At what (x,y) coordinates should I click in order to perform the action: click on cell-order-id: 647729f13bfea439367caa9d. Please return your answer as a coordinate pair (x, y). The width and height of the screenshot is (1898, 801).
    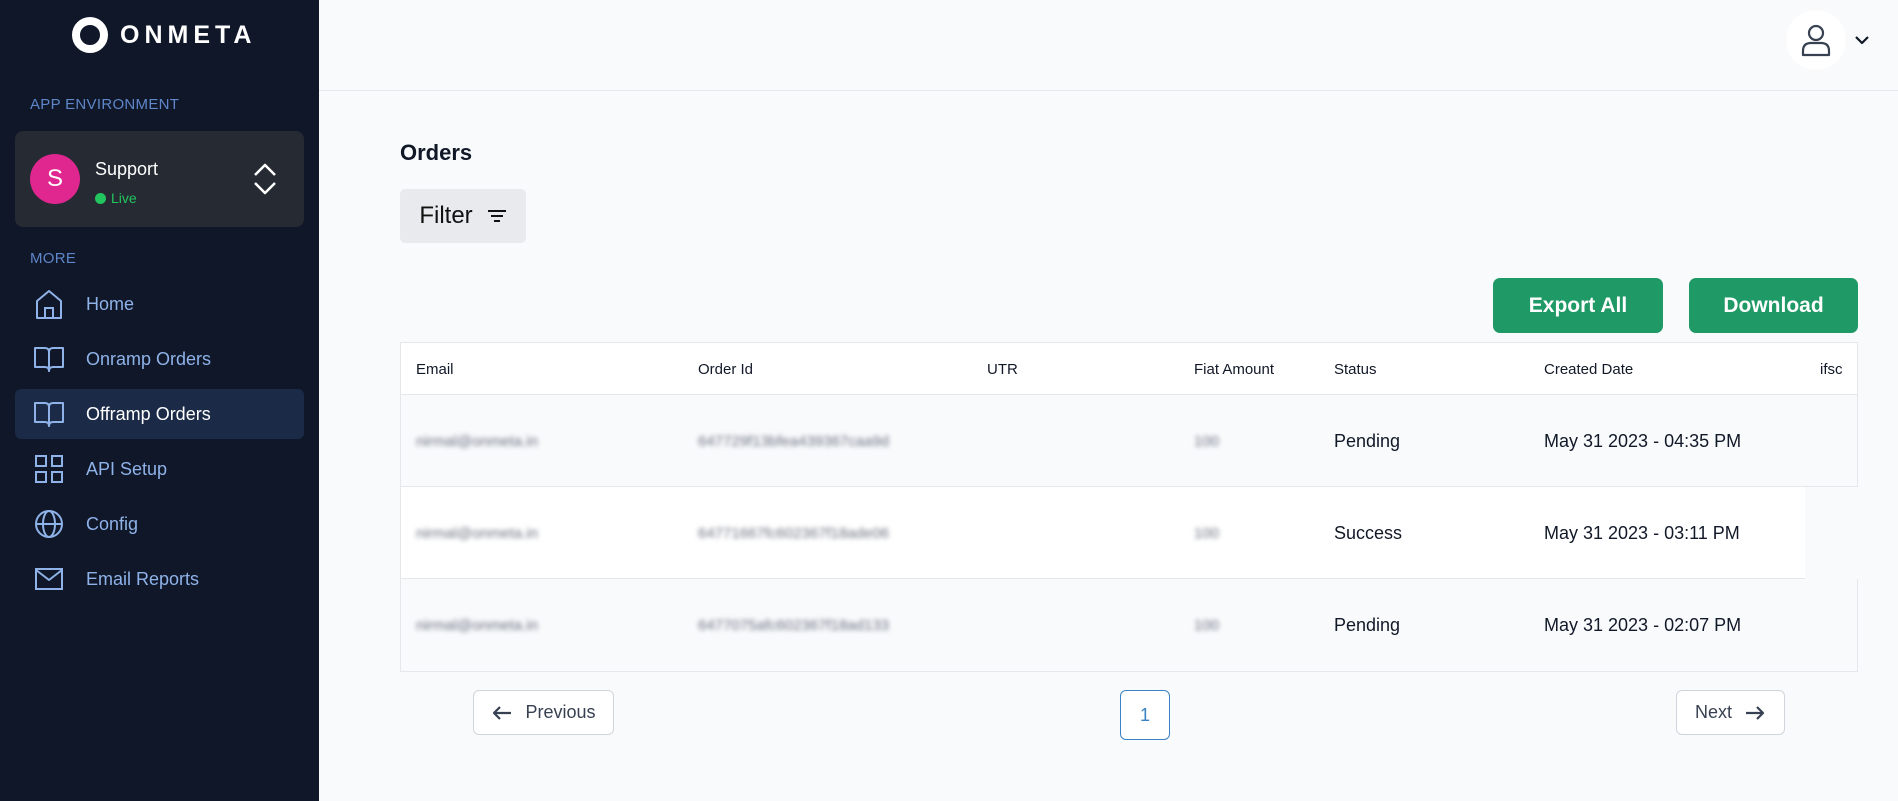
    Looking at the image, I should click on (794, 441).